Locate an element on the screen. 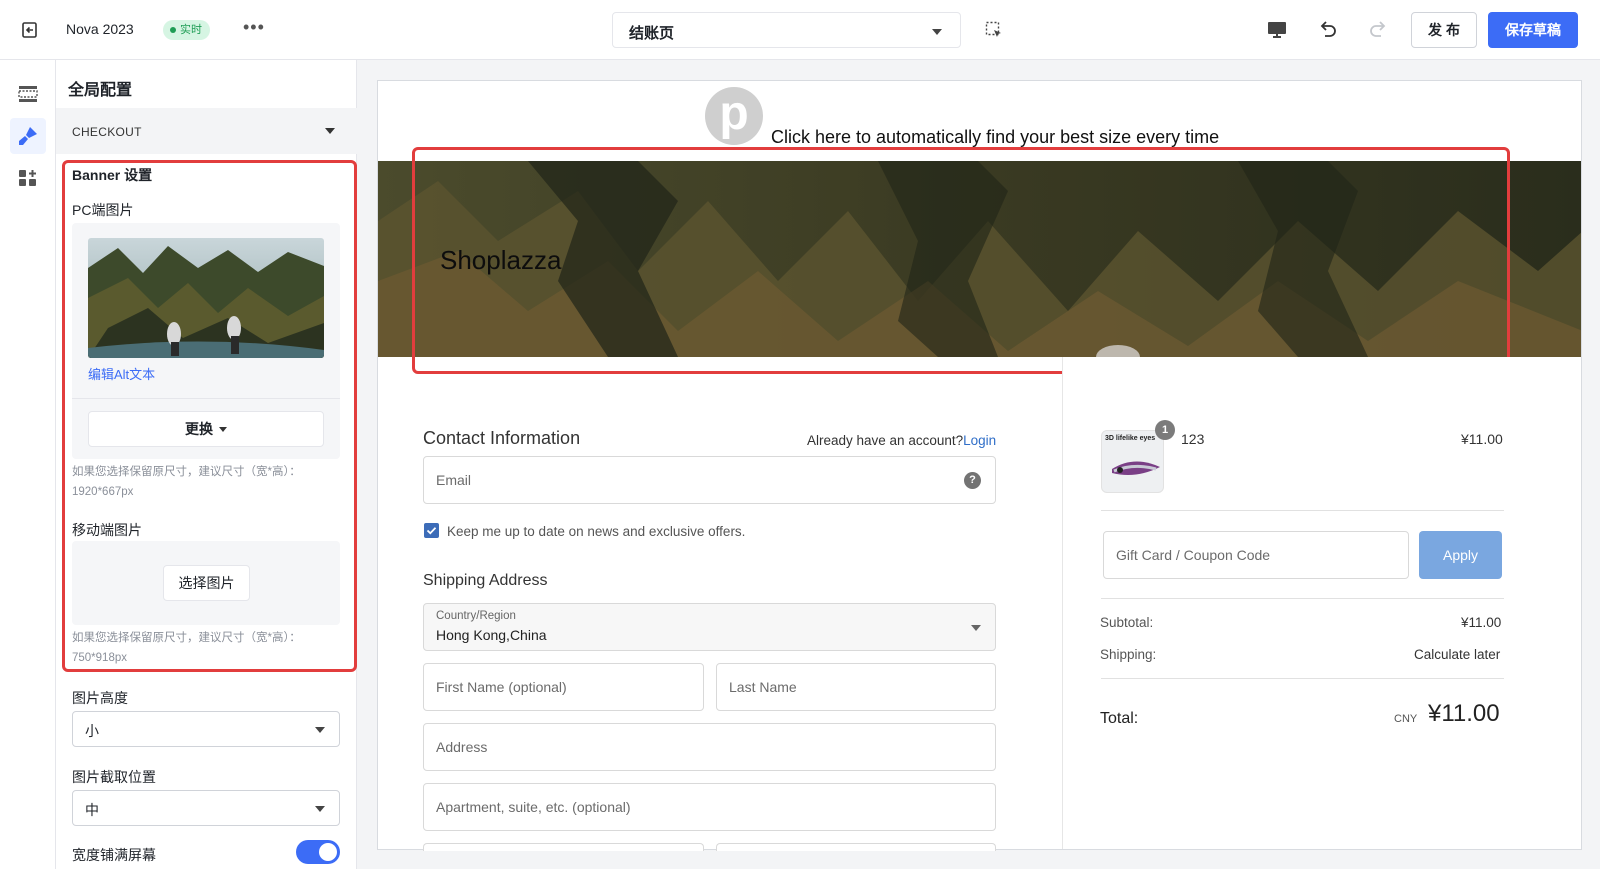  account-prompt: Already have an account?Login is located at coordinates (901, 440).